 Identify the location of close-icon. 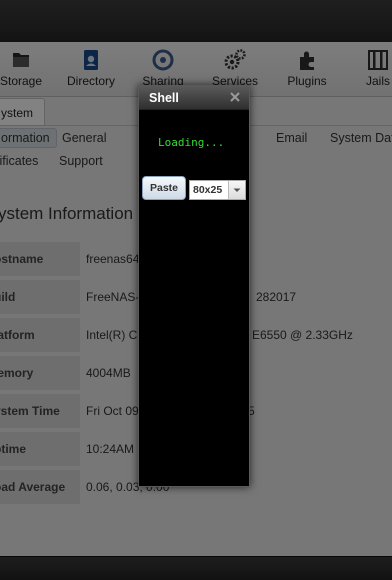
(235, 97).